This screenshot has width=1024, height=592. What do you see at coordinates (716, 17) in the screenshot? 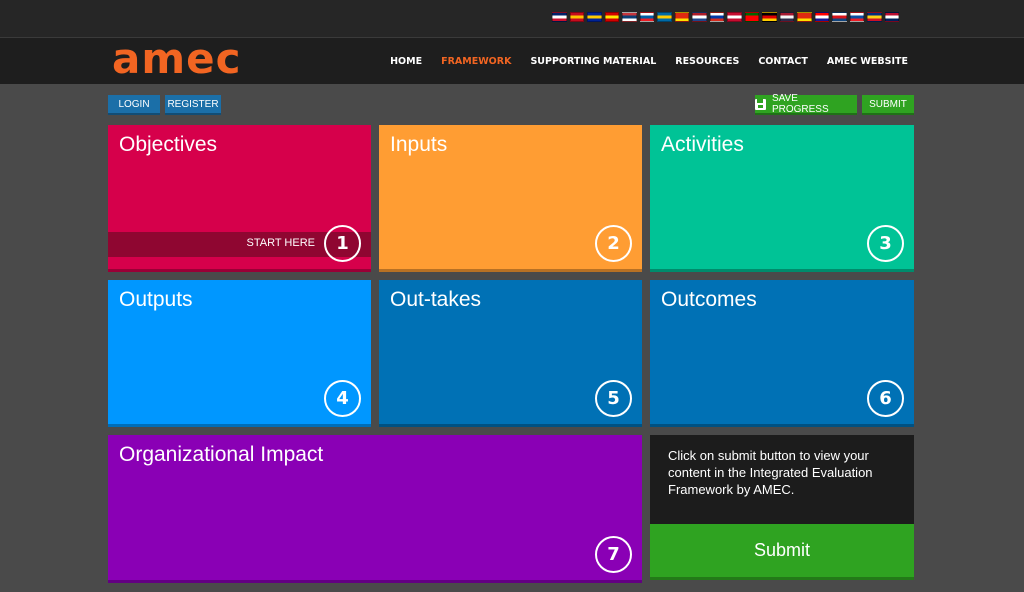
I see `russia-flag-icon` at bounding box center [716, 17].